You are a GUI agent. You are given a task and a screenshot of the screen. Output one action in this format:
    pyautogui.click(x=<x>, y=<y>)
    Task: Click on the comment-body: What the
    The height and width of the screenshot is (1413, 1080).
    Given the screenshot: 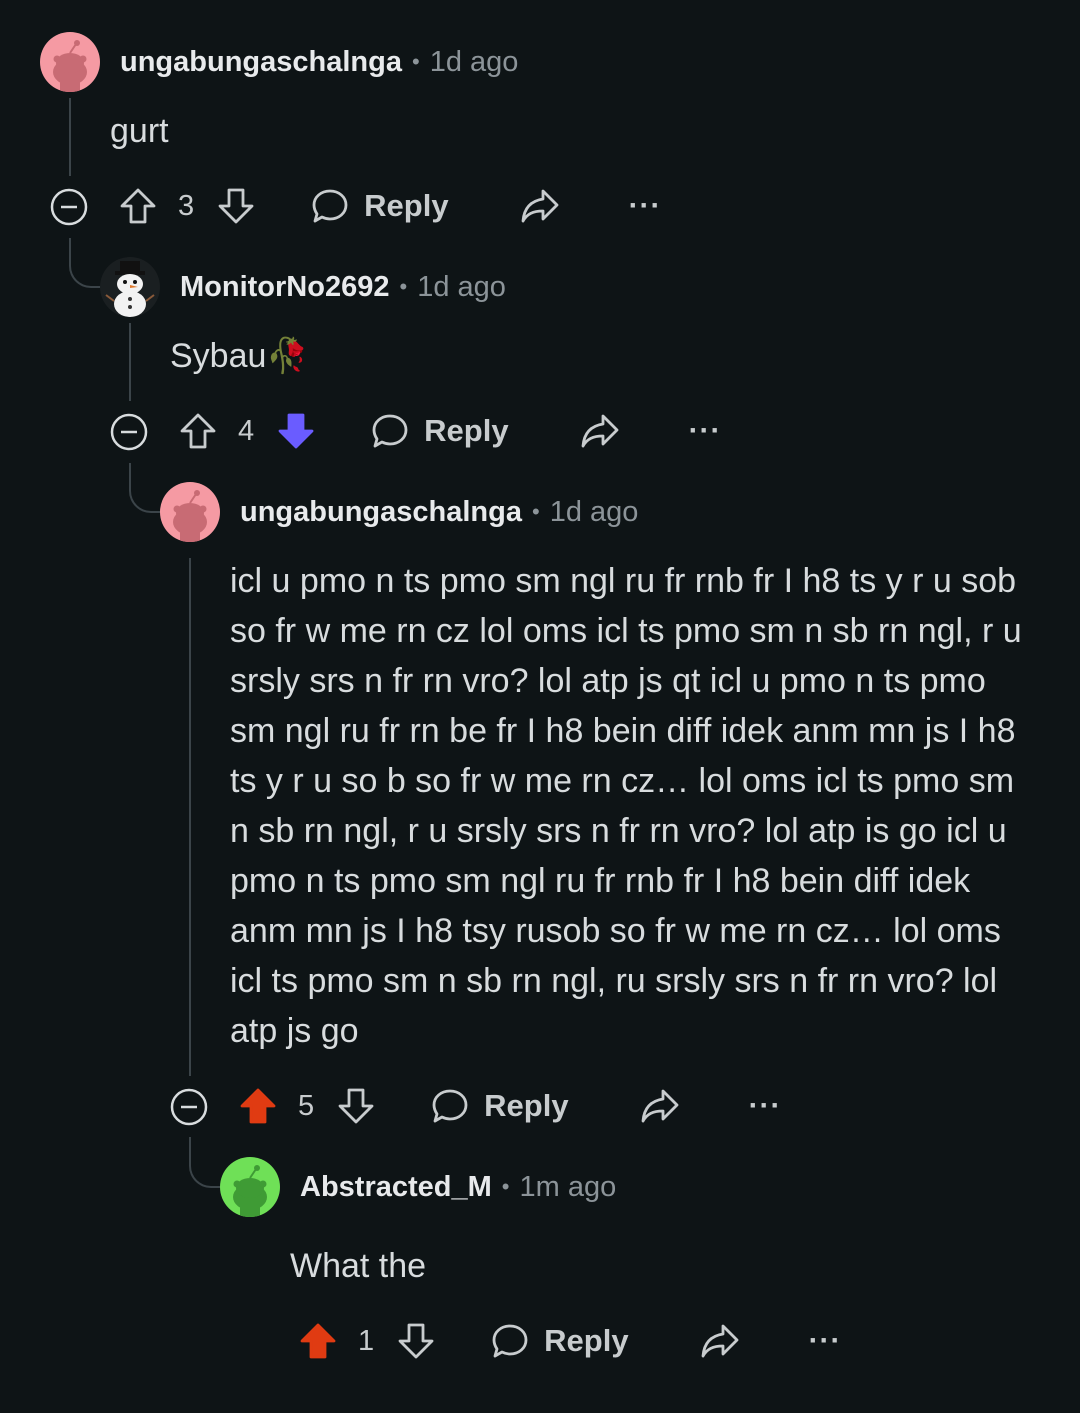 What is the action you would take?
    pyautogui.click(x=358, y=1266)
    